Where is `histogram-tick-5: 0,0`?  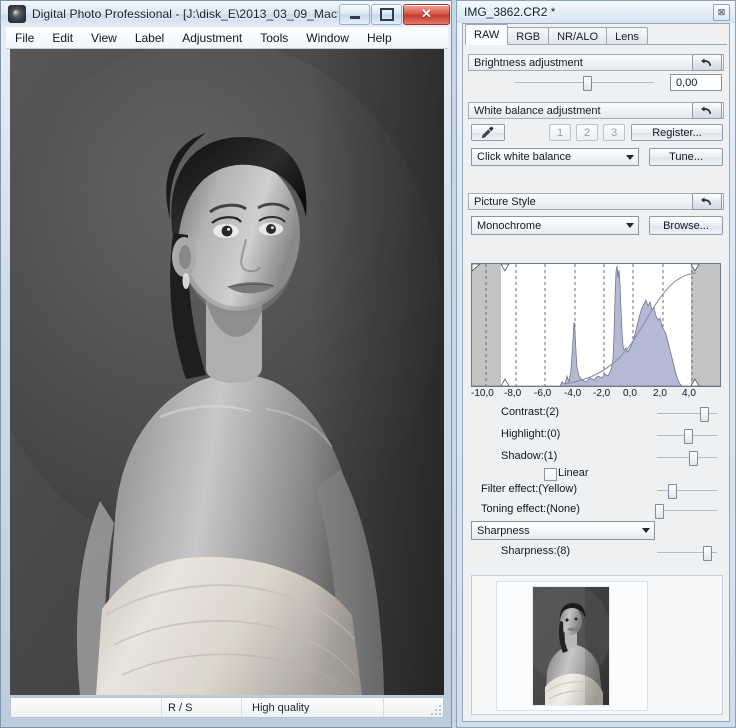 histogram-tick-5: 0,0 is located at coordinates (630, 393).